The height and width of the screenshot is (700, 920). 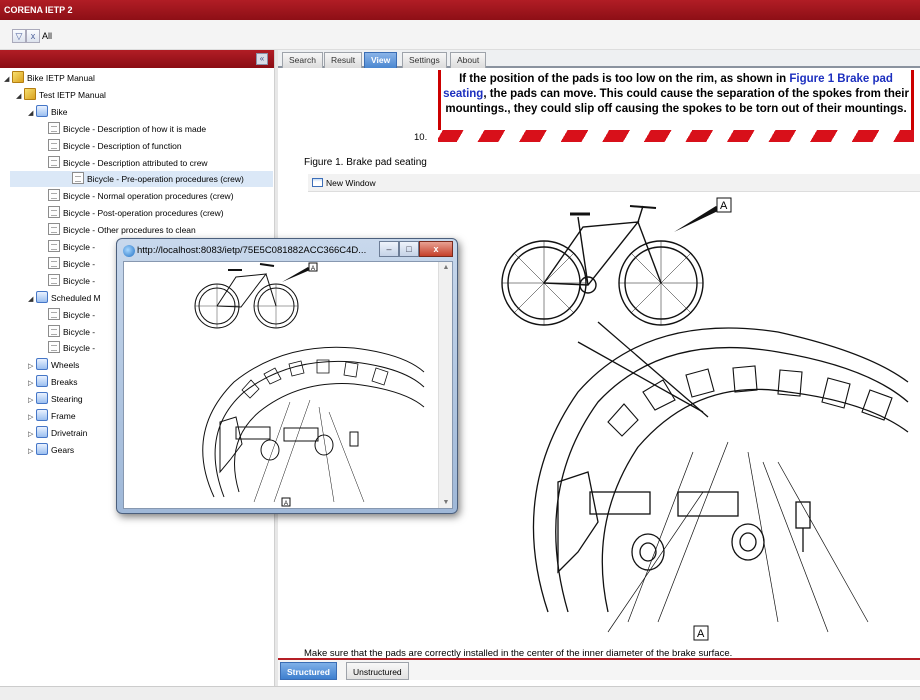 I want to click on popup-callout-top: A, so click(x=313, y=269).